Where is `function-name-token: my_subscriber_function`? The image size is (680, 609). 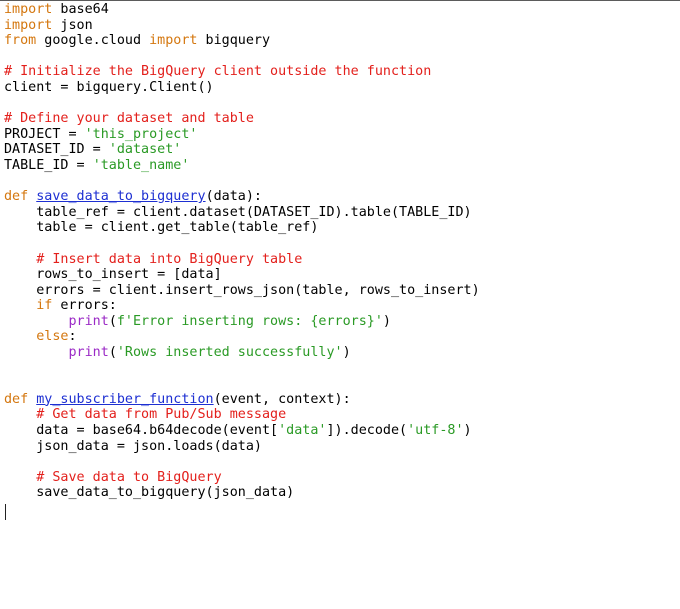 function-name-token: my_subscriber_function is located at coordinates (125, 399).